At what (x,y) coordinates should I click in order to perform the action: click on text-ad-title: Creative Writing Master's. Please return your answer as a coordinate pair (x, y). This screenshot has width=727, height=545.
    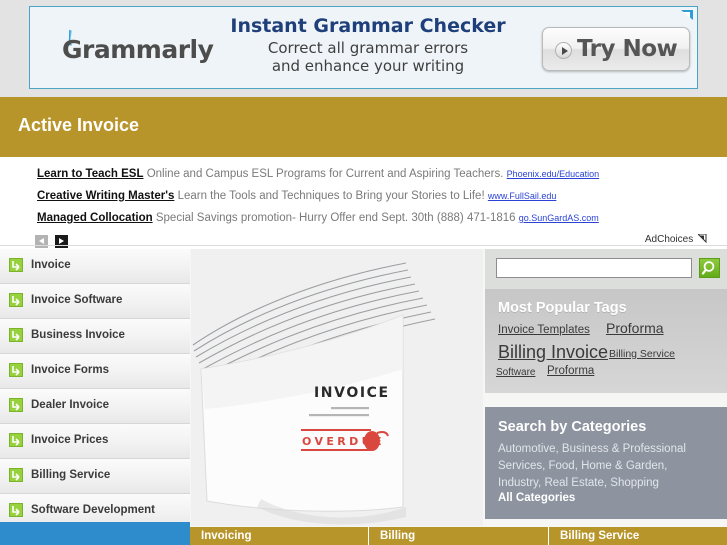
    Looking at the image, I should click on (105, 196).